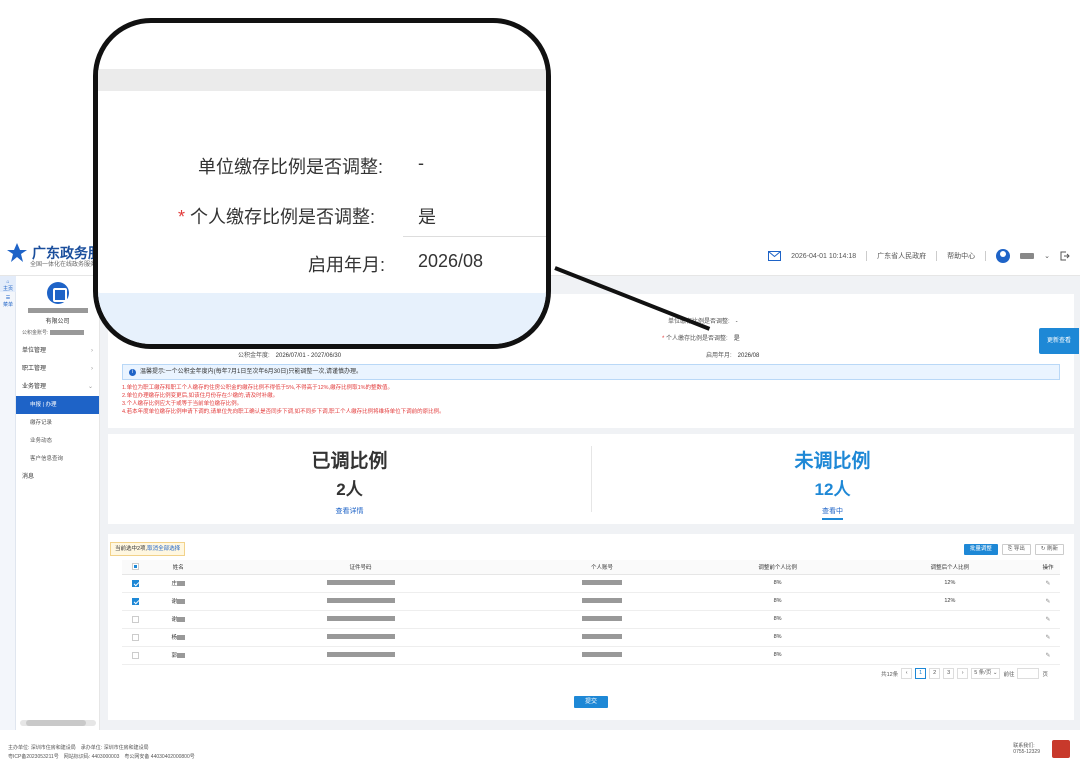  I want to click on table-row: 庄 8% 12% ✎, so click(591, 583).